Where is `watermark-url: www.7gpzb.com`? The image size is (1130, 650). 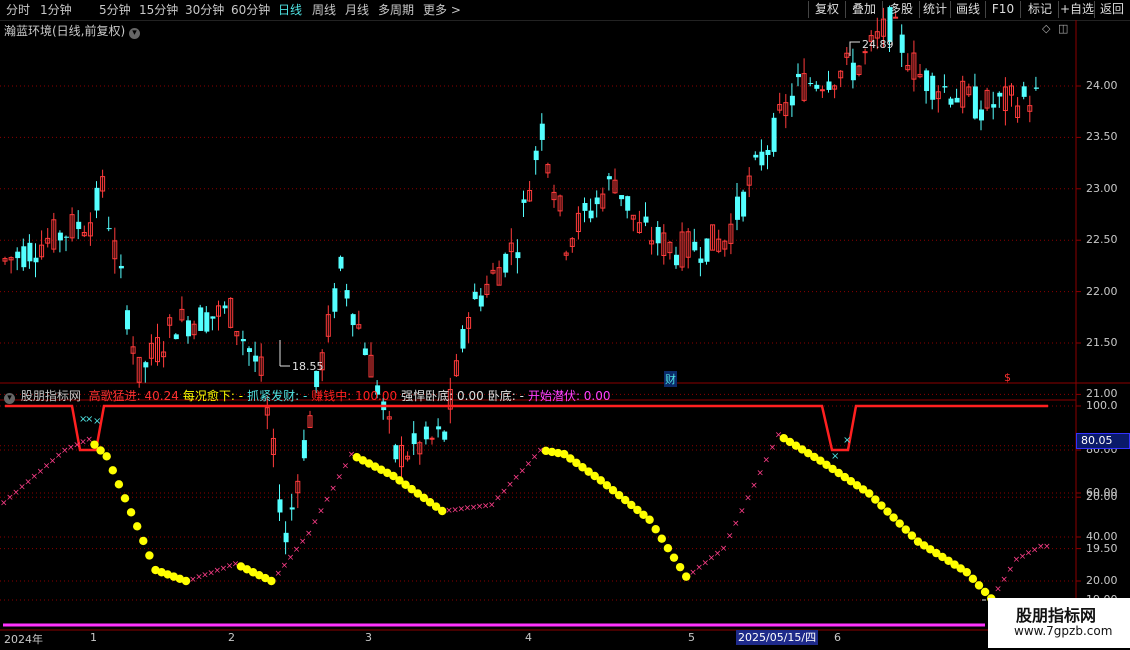 watermark-url: www.7gpzb.com is located at coordinates (1063, 631).